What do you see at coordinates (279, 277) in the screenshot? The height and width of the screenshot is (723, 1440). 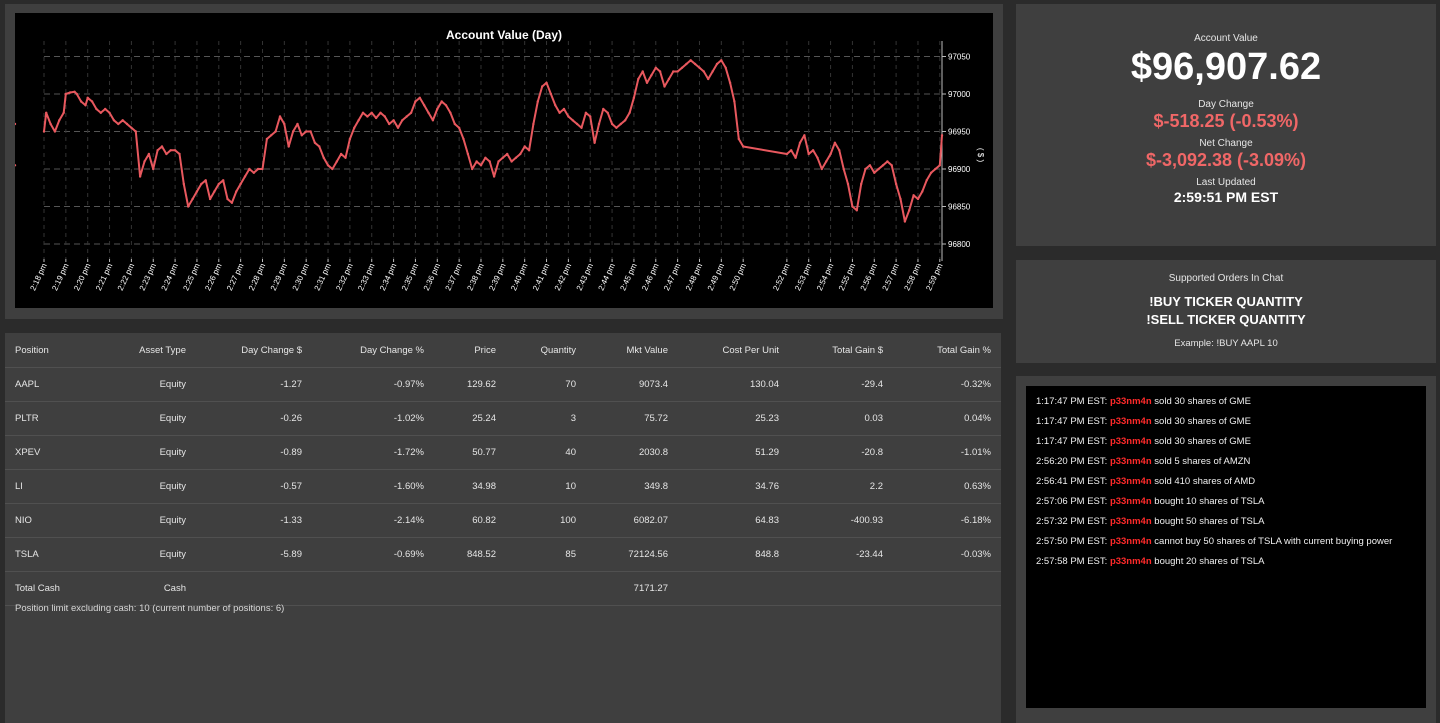 I see `x-tick-label: 2:29 pm` at bounding box center [279, 277].